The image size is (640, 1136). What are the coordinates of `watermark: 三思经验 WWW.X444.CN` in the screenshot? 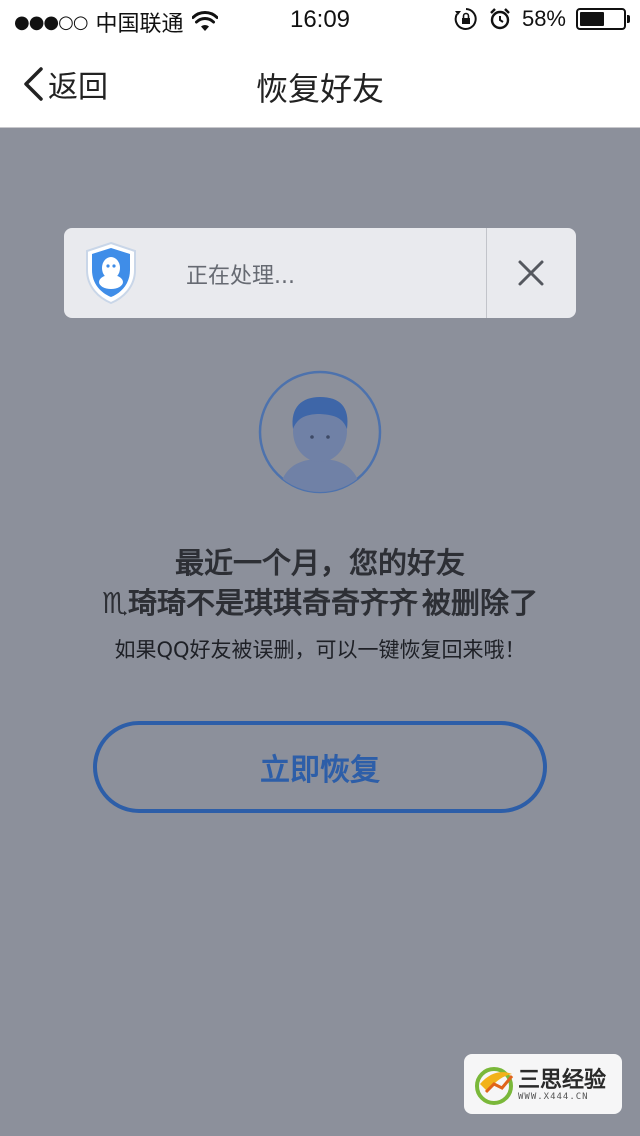 It's located at (543, 1084).